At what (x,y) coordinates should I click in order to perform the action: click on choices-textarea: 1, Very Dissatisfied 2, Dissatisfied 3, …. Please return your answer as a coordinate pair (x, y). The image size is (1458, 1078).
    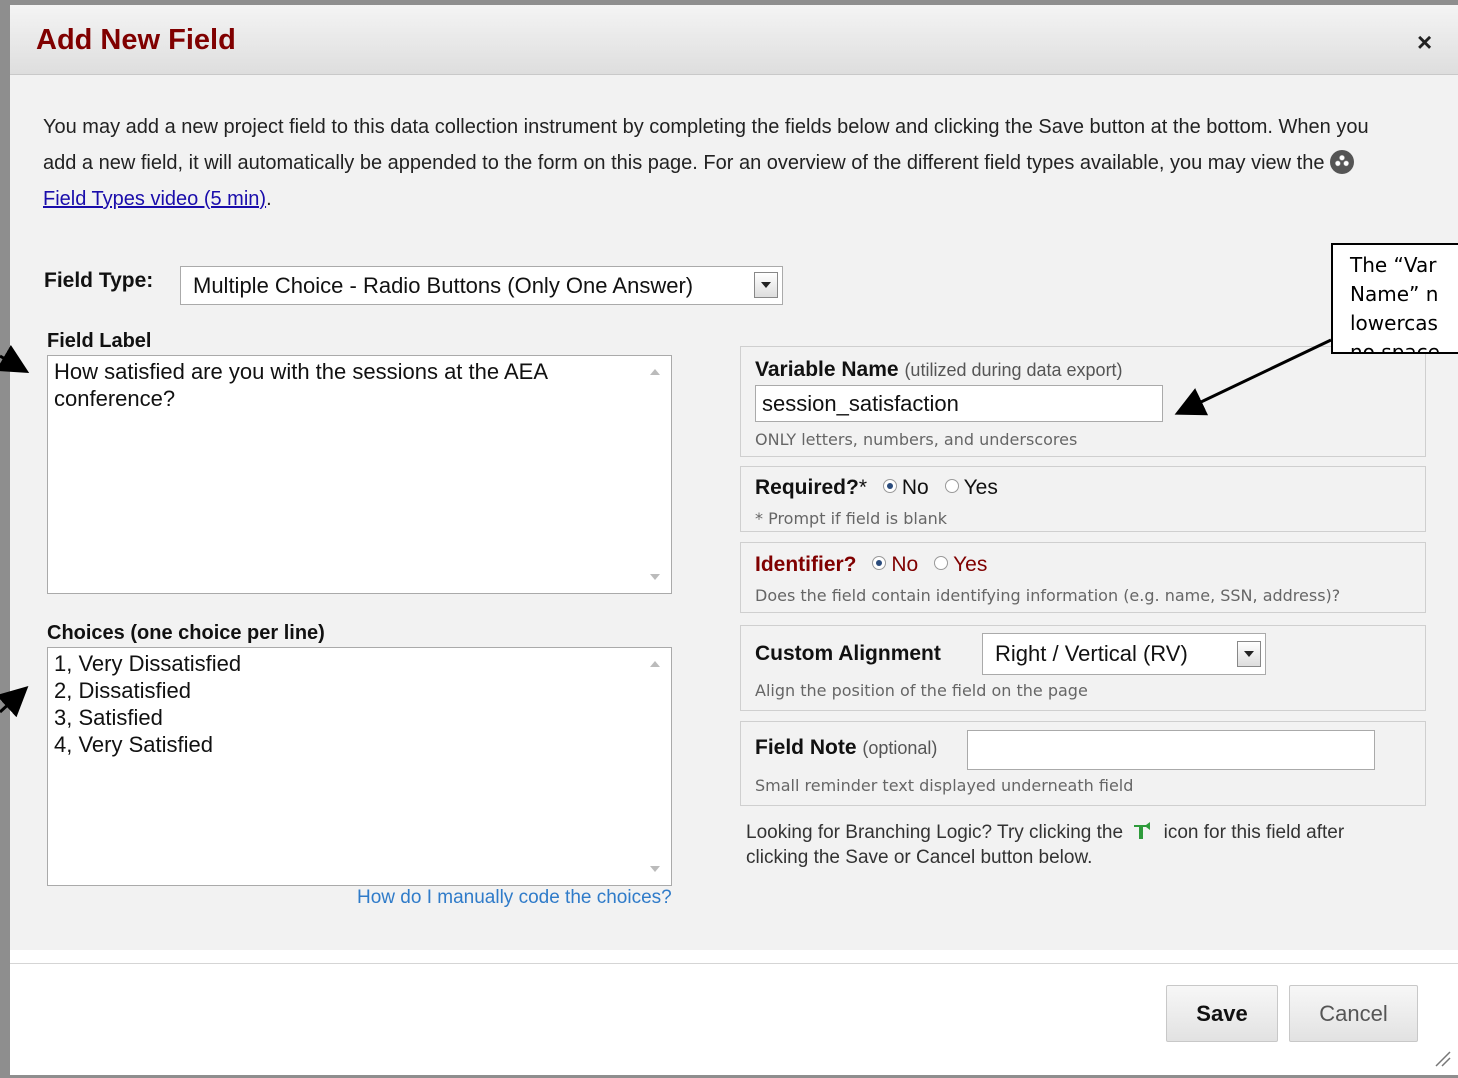
    Looking at the image, I should click on (359, 766).